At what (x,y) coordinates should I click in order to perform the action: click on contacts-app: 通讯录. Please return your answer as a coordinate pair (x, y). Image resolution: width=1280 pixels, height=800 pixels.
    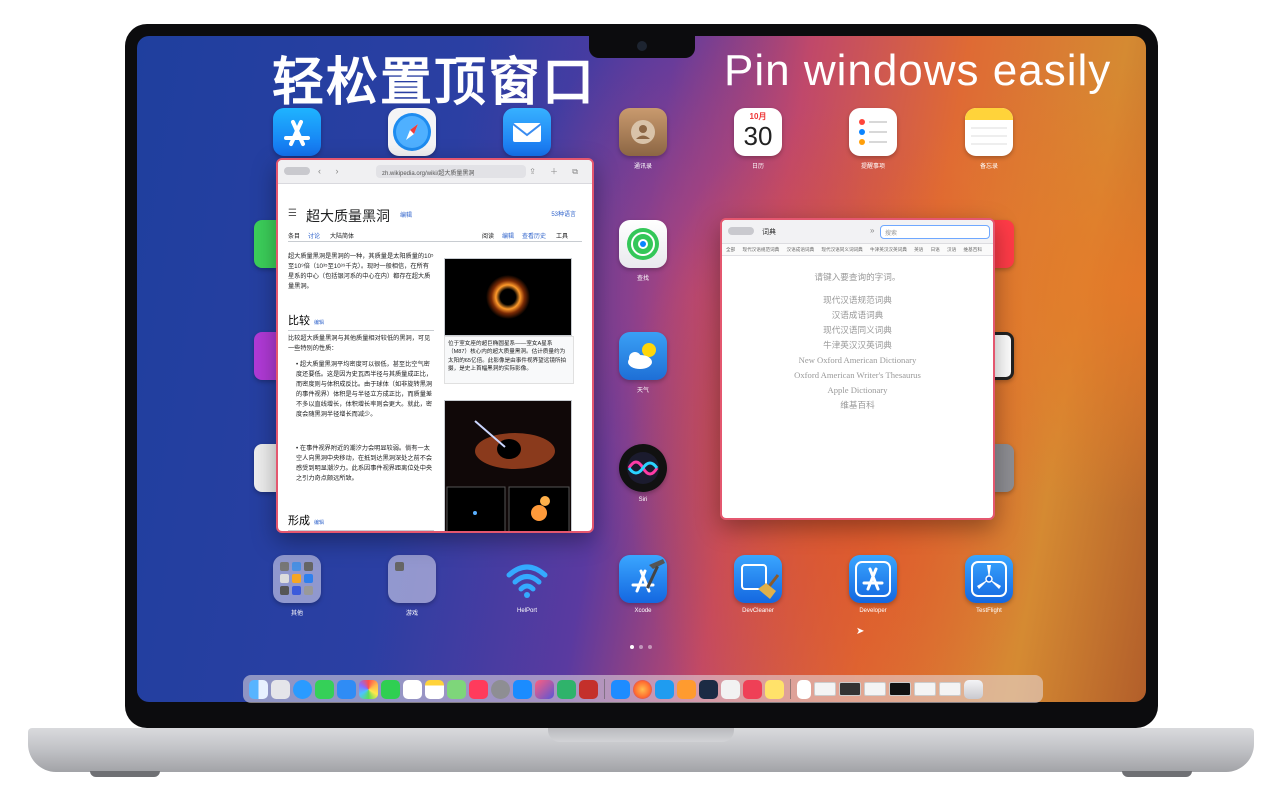
    Looking at the image, I should click on (643, 139).